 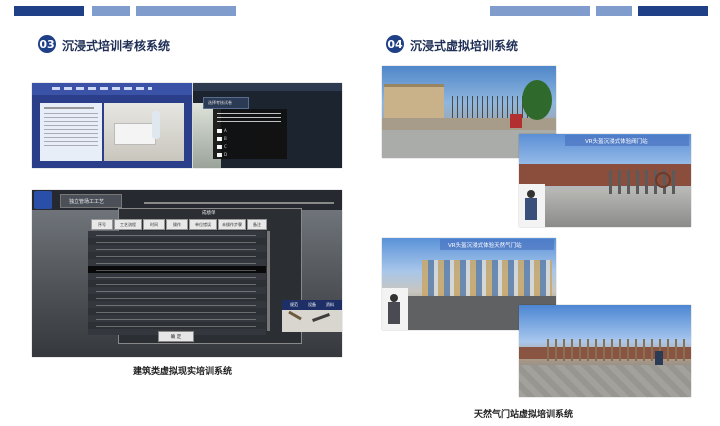 I want to click on score-header-index: 序号, so click(x=102, y=224).